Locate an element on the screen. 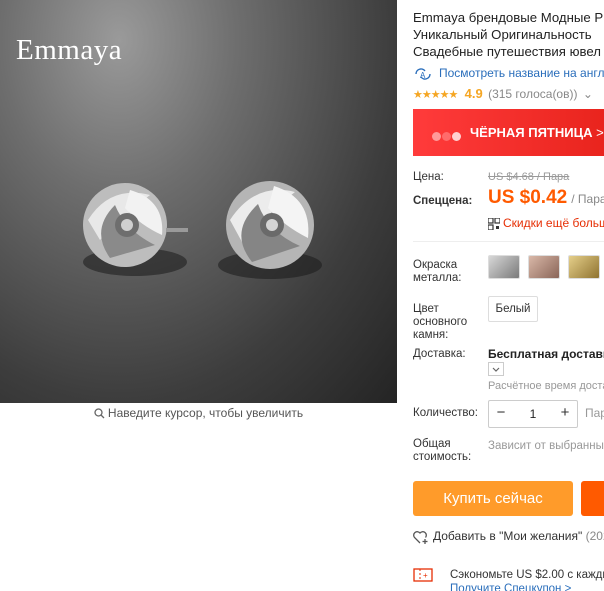 This screenshot has height=591, width=604. divider is located at coordinates (508, 241).